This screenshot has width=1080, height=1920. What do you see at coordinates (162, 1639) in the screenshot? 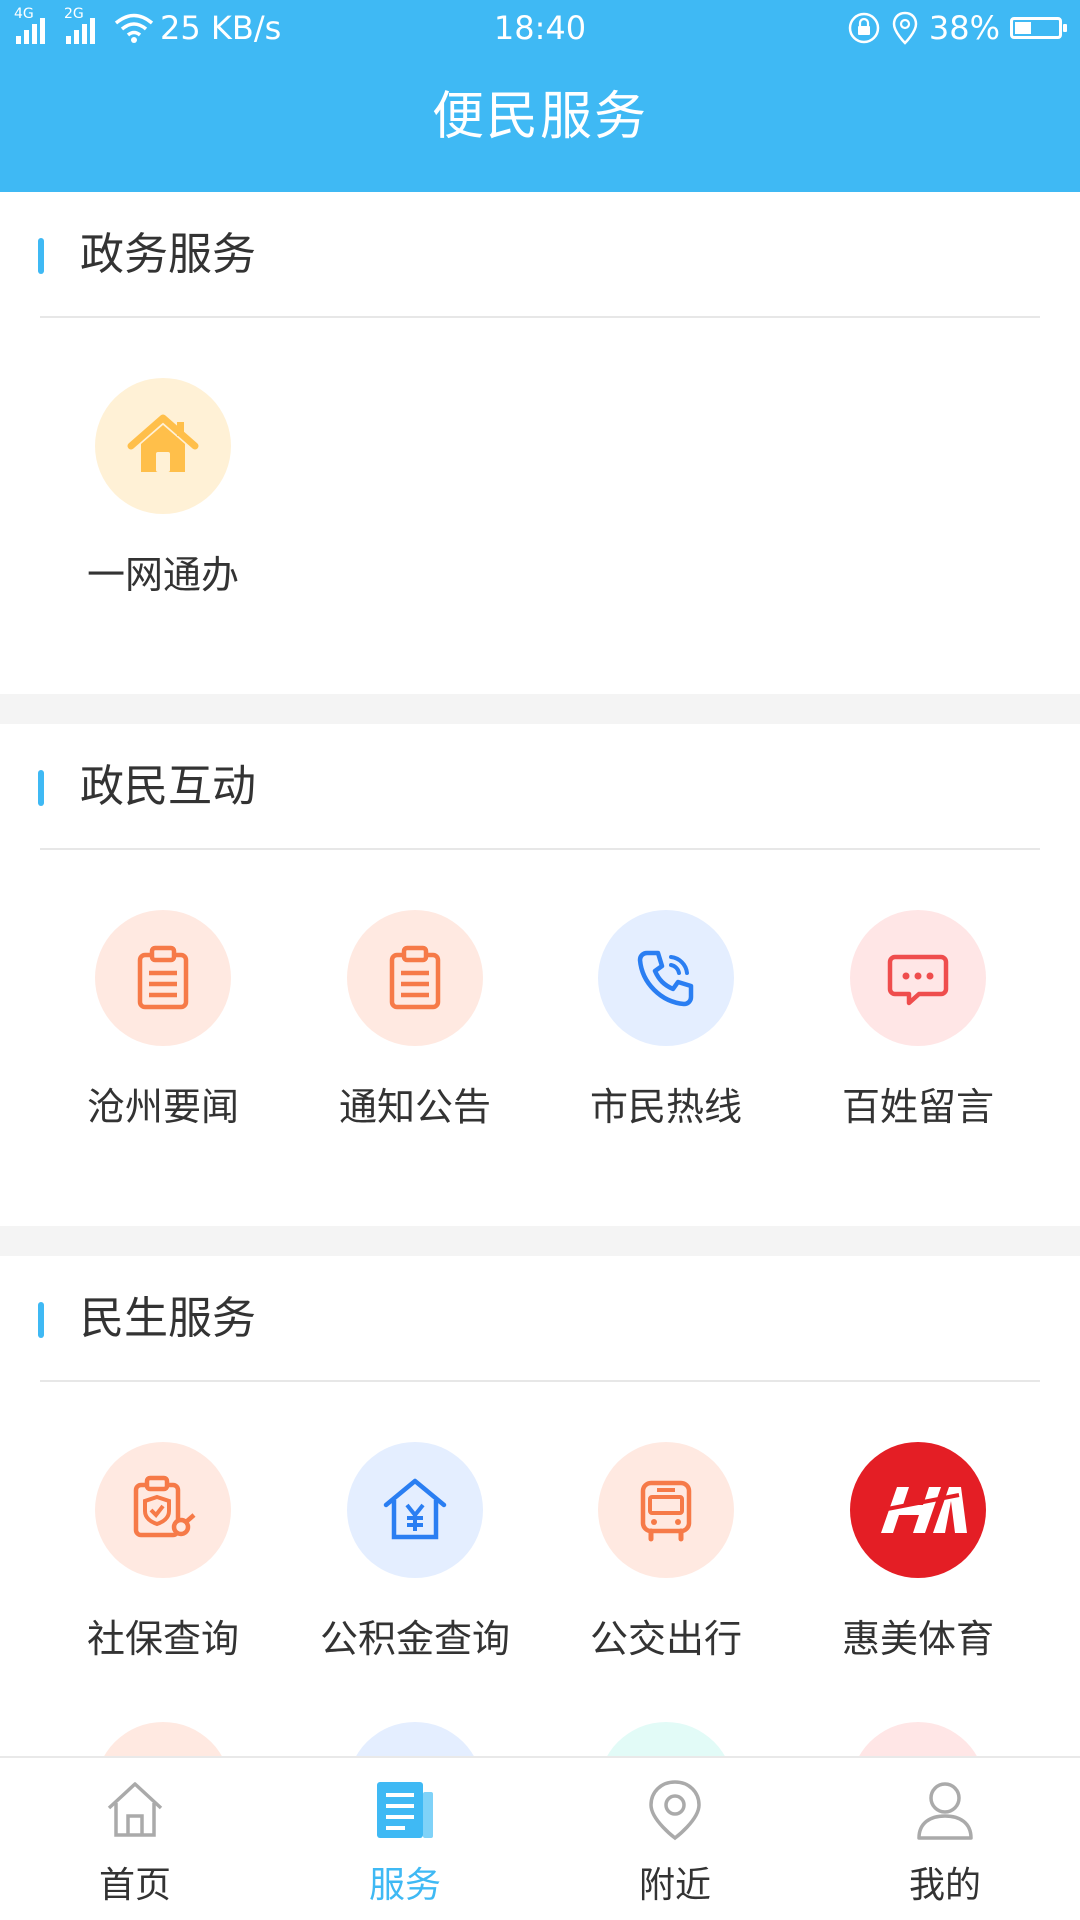
I see `service-label: 社保查询` at bounding box center [162, 1639].